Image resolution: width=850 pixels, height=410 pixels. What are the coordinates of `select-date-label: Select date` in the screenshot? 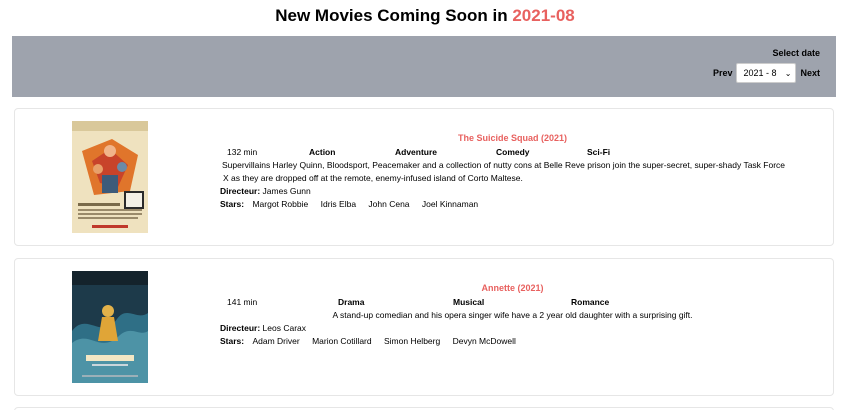 It's located at (796, 53).